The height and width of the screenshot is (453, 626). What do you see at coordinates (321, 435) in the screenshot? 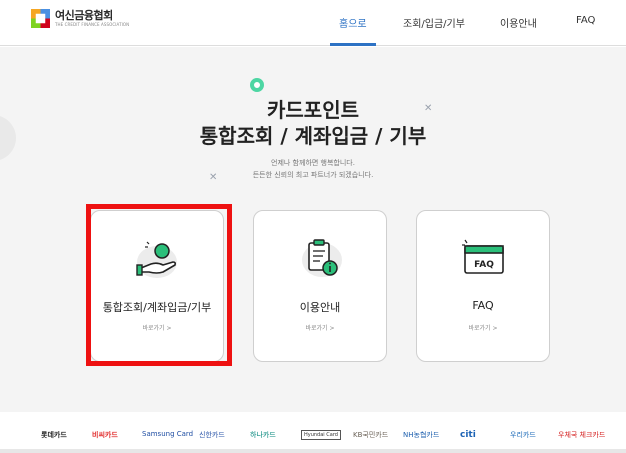
I see `partner-hyundai-card: Hyundai Card` at bounding box center [321, 435].